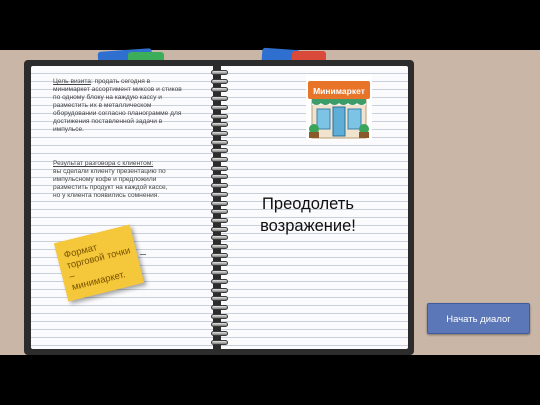 The height and width of the screenshot is (405, 540). I want to click on storefront-icon: Минимаркет, so click(339, 107).